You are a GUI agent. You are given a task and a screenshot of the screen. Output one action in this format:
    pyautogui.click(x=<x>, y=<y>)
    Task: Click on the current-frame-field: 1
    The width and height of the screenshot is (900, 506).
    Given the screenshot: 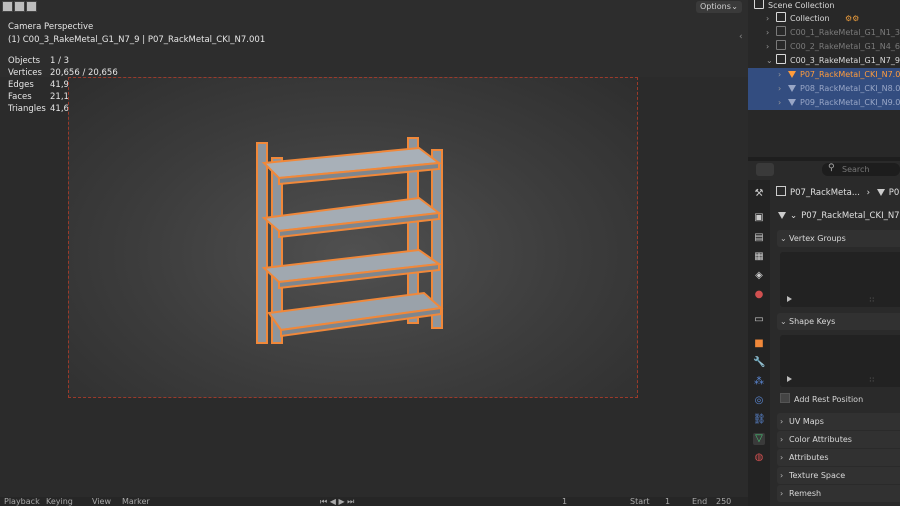 What is the action you would take?
    pyautogui.click(x=564, y=501)
    